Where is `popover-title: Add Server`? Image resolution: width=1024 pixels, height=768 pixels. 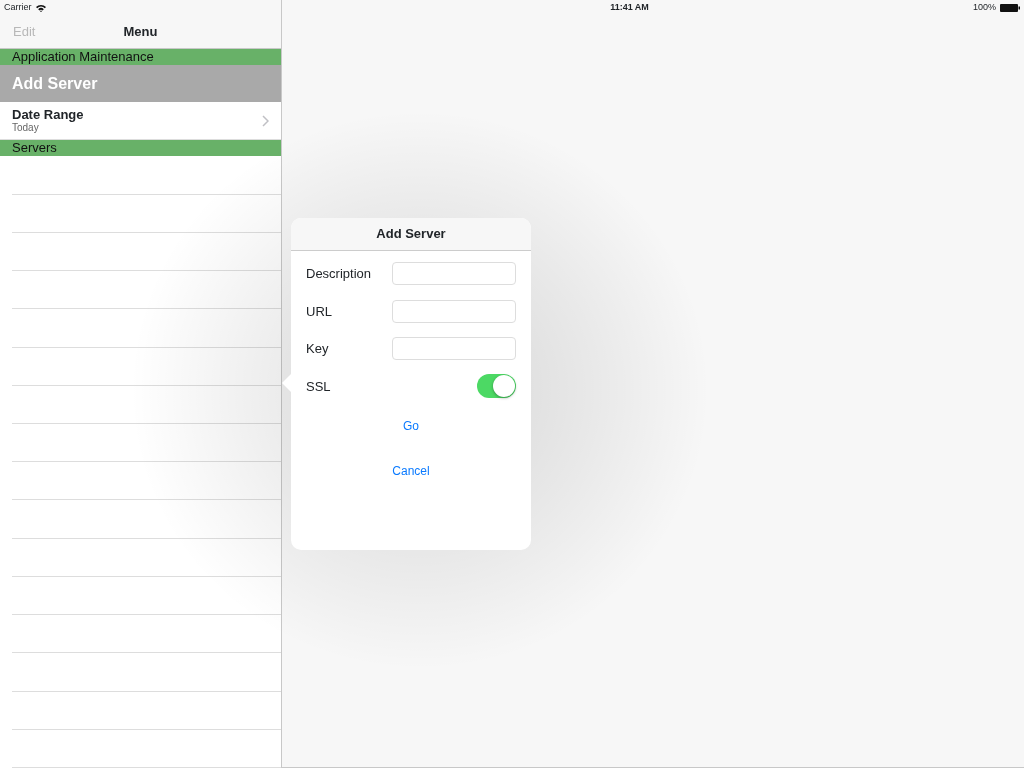 popover-title: Add Server is located at coordinates (411, 234).